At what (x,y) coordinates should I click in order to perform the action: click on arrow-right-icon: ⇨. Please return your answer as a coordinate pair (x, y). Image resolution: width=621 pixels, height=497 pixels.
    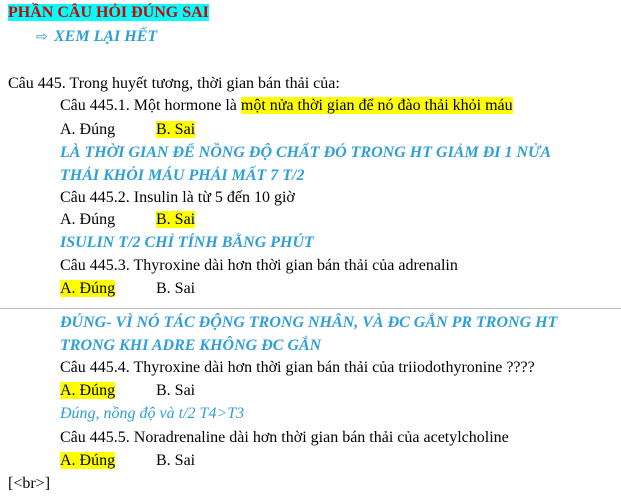
    Looking at the image, I should click on (42, 37).